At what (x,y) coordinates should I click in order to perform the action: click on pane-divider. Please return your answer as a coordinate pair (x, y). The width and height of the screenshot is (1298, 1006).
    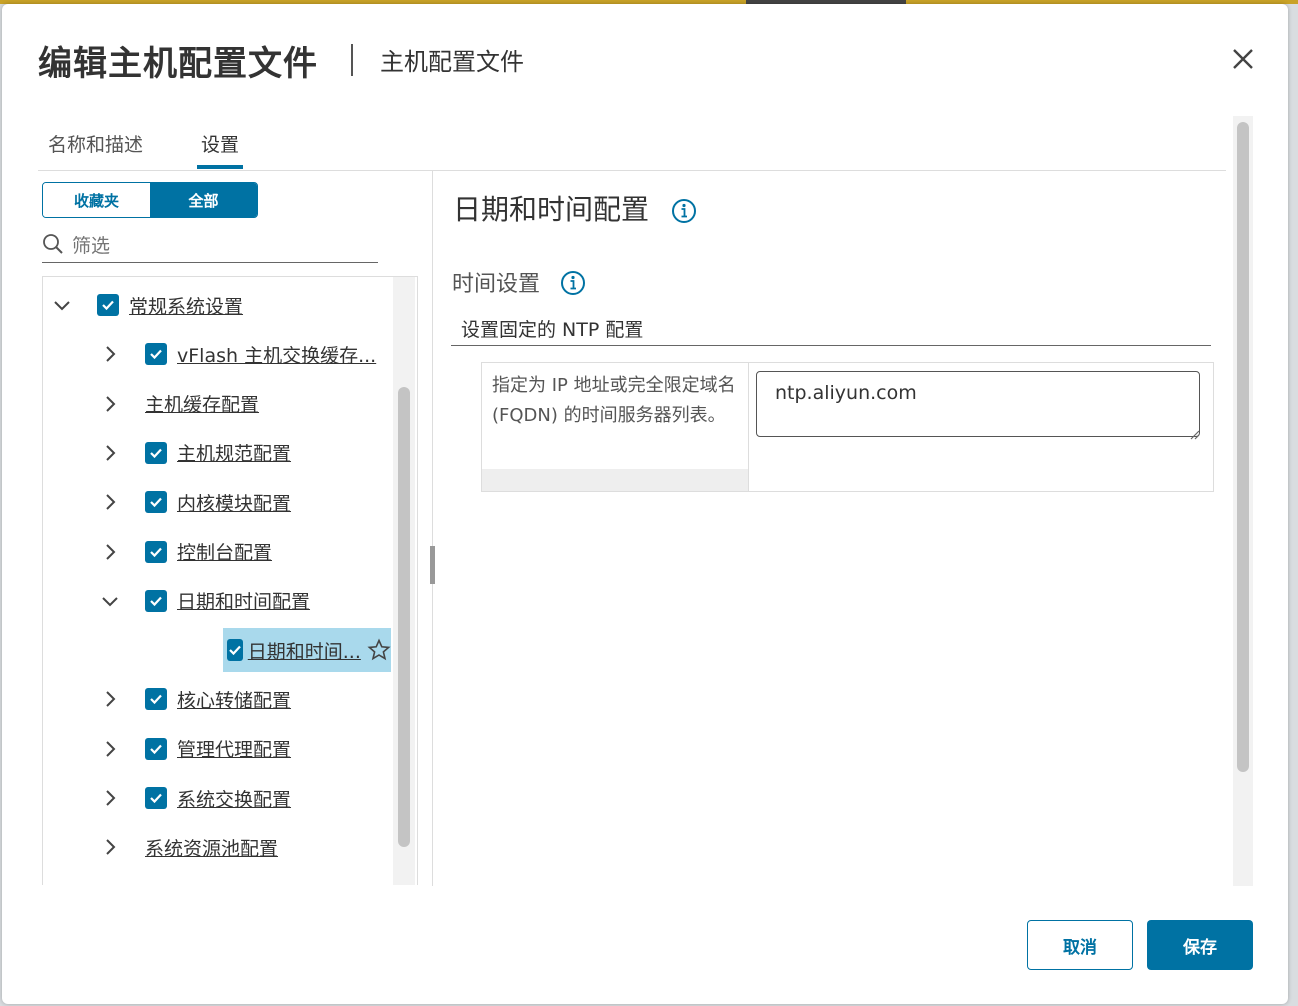
    Looking at the image, I should click on (432, 528).